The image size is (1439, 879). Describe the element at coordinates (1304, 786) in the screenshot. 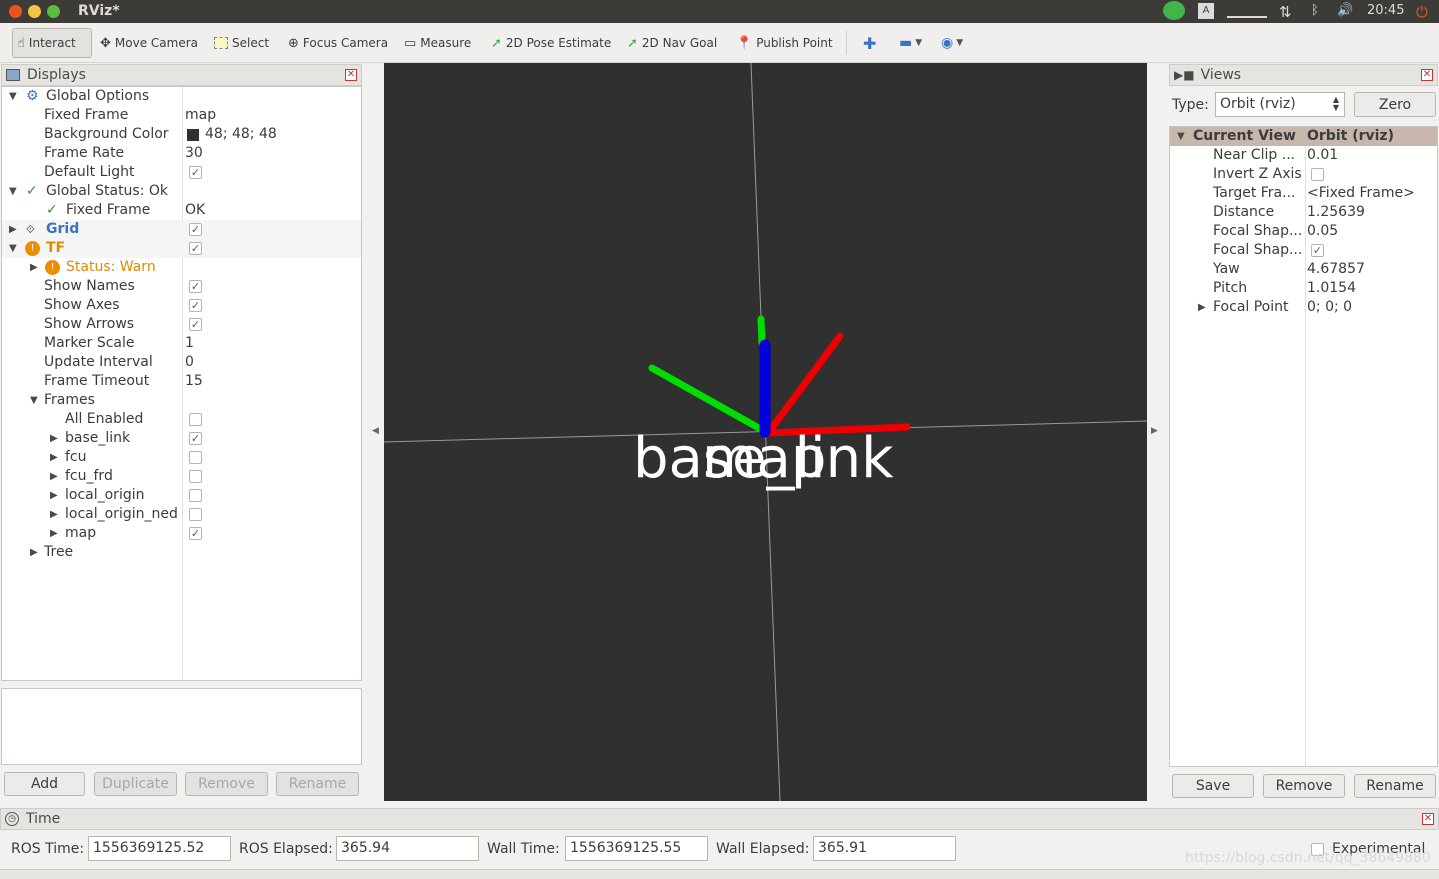

I see `remove-view-button: Remove` at that location.